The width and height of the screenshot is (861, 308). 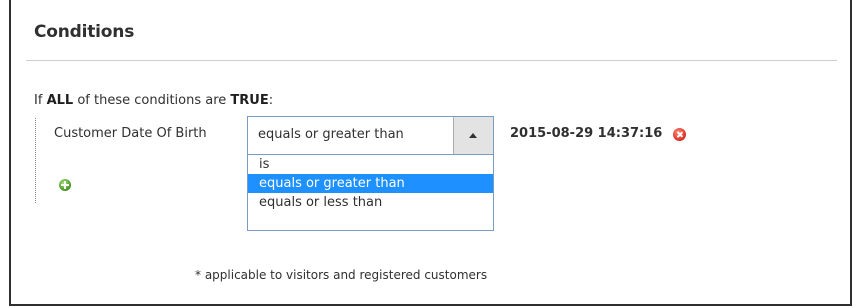 What do you see at coordinates (130, 133) in the screenshot?
I see `condition-attribute-label: Customer Date Of Birth` at bounding box center [130, 133].